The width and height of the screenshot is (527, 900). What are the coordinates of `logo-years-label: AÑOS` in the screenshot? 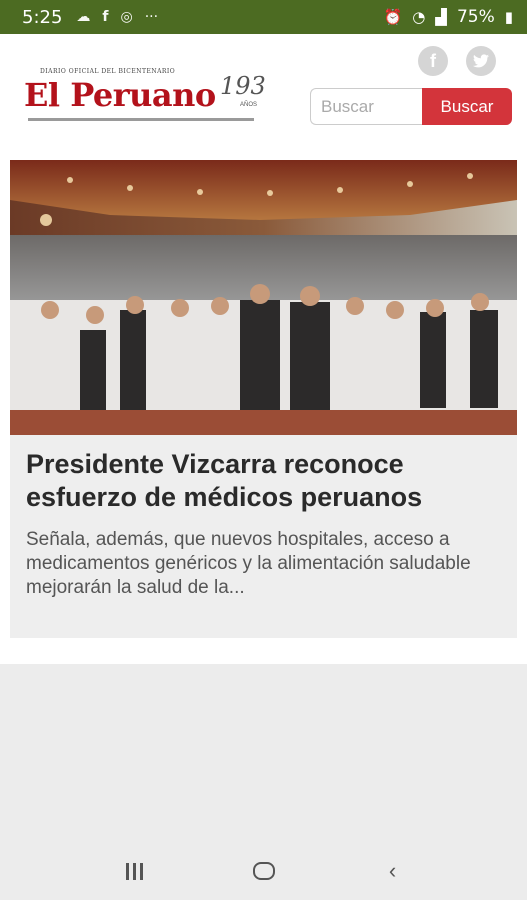 It's located at (249, 105).